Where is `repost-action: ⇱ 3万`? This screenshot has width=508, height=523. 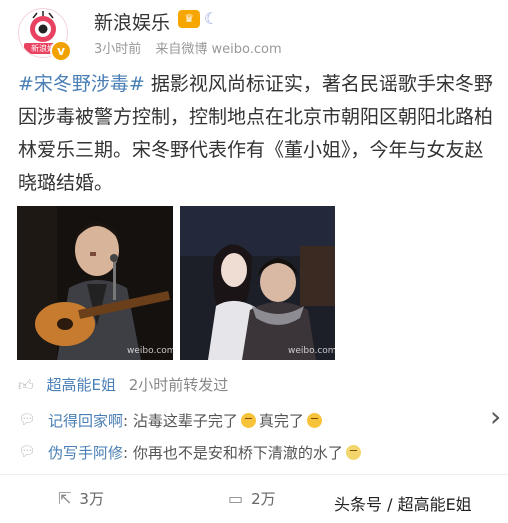
repost-action: ⇱ 3万 is located at coordinates (81, 498).